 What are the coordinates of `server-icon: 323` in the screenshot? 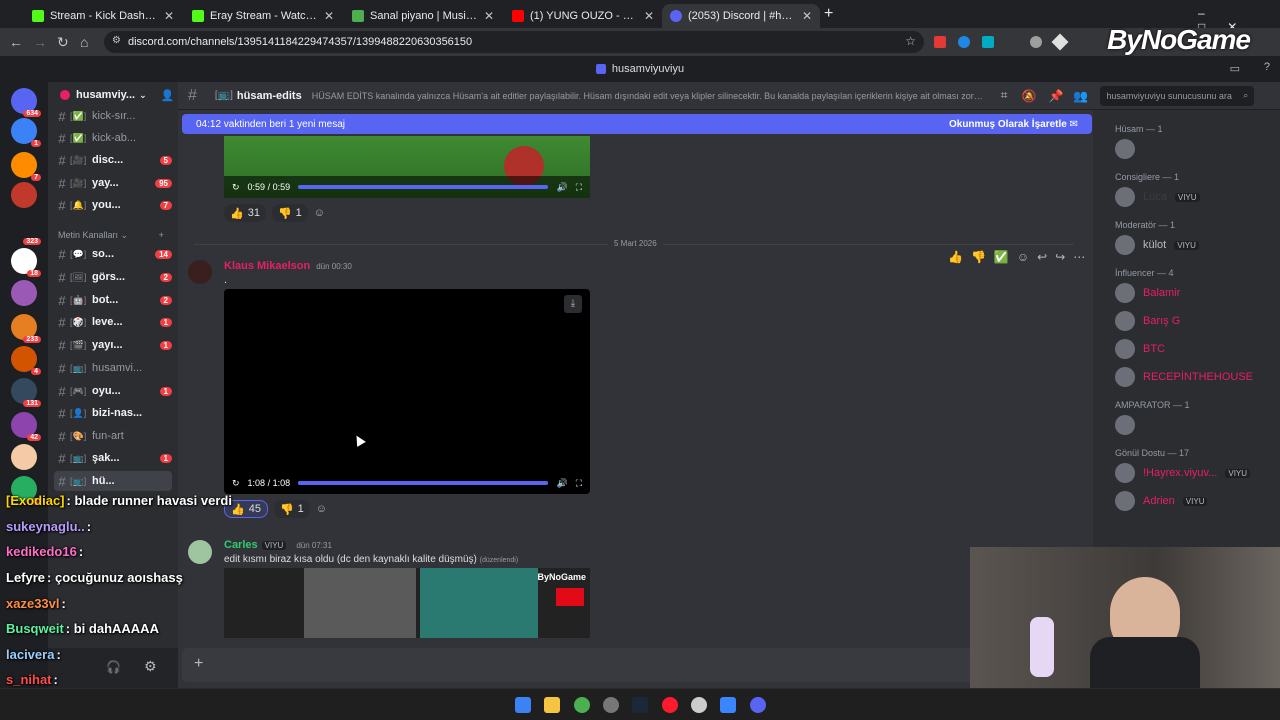 It's located at (26, 230).